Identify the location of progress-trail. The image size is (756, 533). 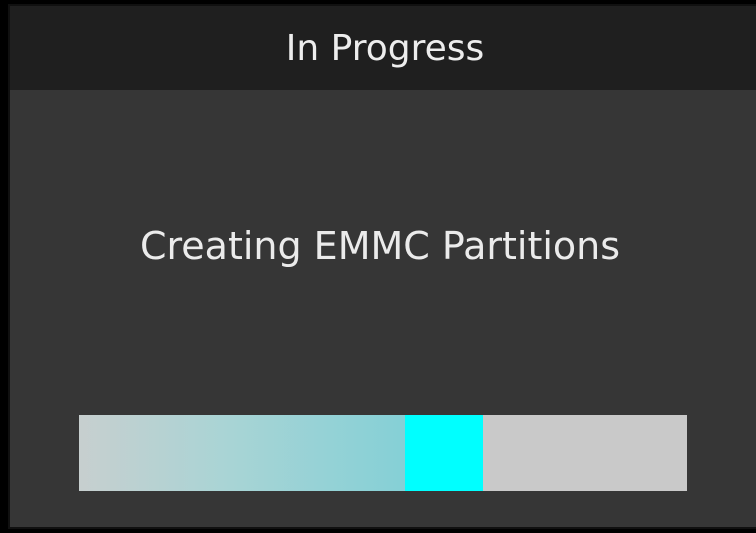
(242, 453).